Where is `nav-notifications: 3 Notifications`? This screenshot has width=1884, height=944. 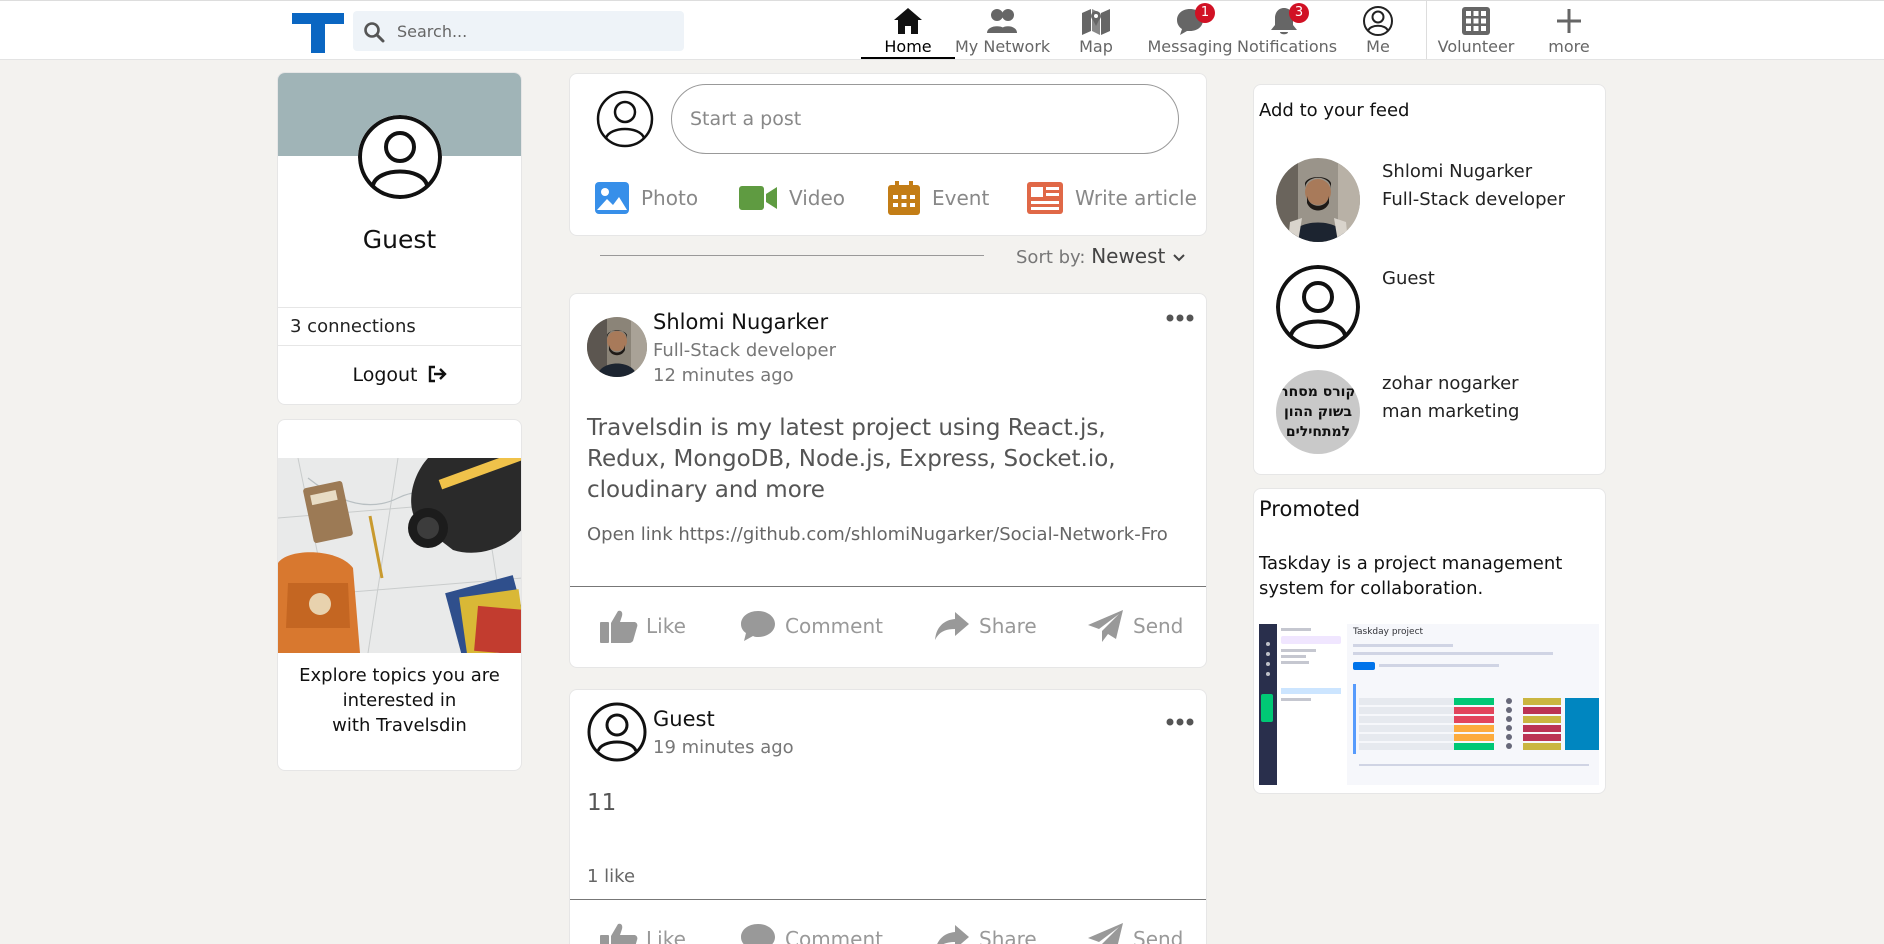
nav-notifications: 3 Notifications is located at coordinates (1287, 30).